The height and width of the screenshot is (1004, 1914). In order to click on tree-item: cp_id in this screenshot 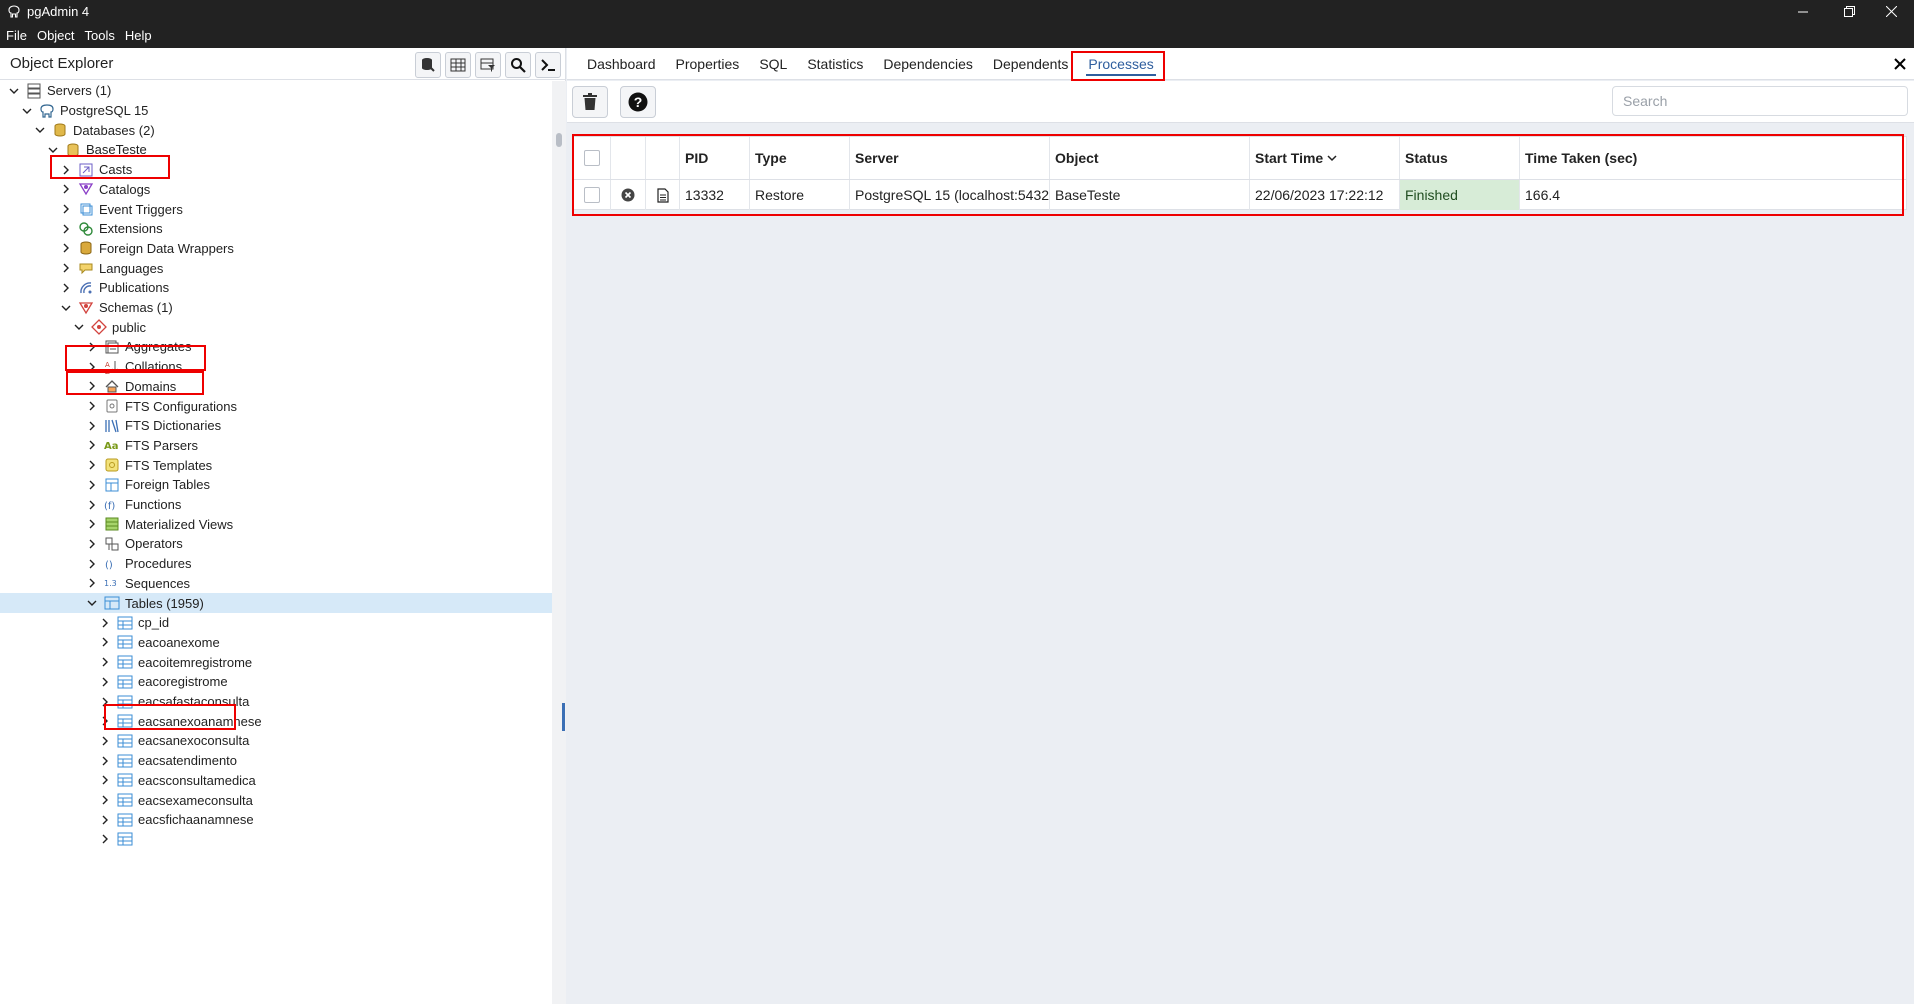, I will do `click(276, 623)`.